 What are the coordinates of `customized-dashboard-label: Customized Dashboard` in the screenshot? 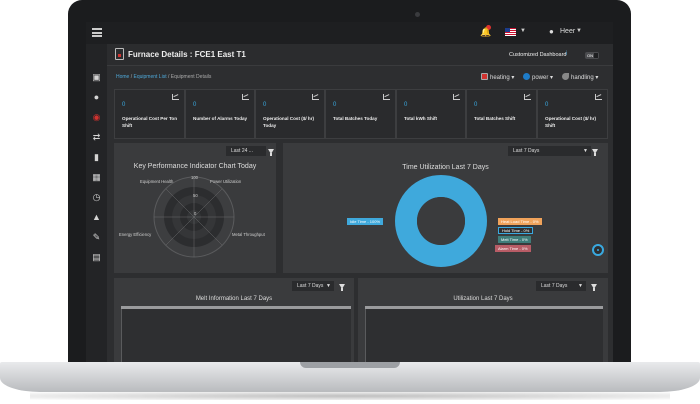 It's located at (538, 55).